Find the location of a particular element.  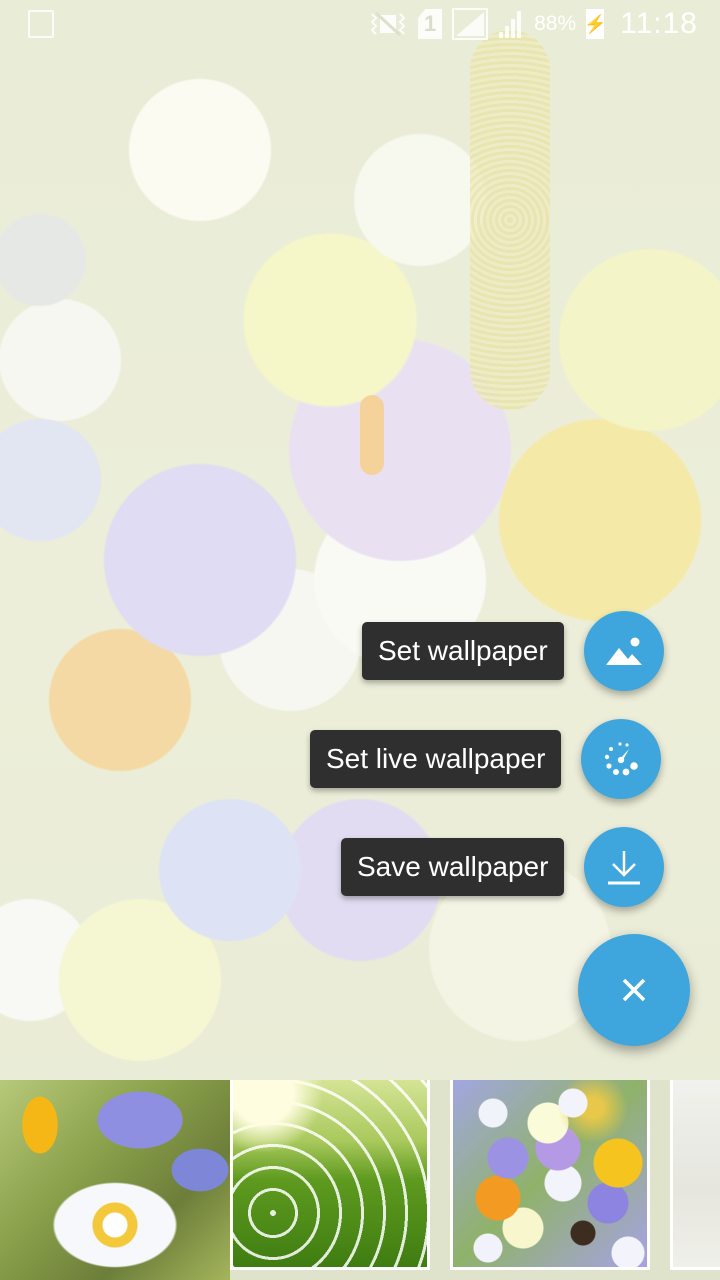

close-menu-button is located at coordinates (634, 990).